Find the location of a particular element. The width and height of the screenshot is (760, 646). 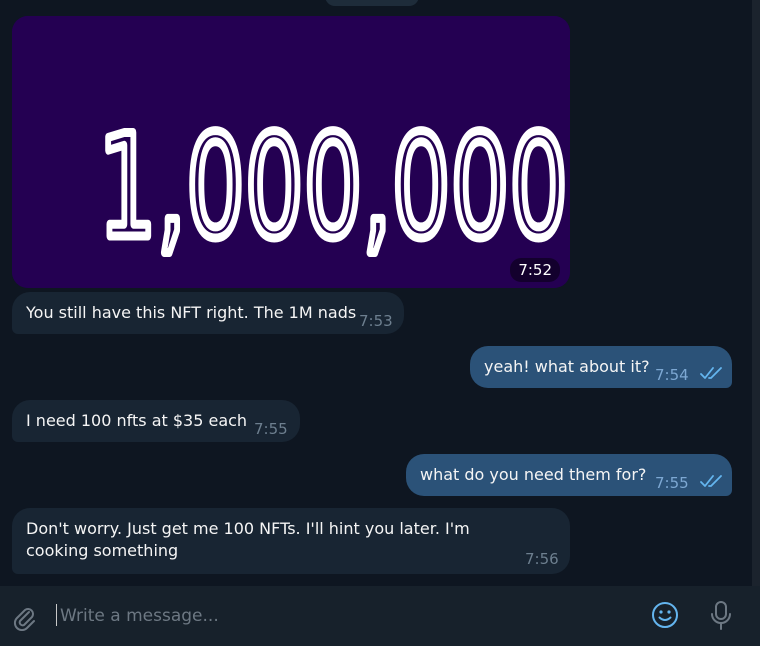

message-time: 7:52 is located at coordinates (535, 270).